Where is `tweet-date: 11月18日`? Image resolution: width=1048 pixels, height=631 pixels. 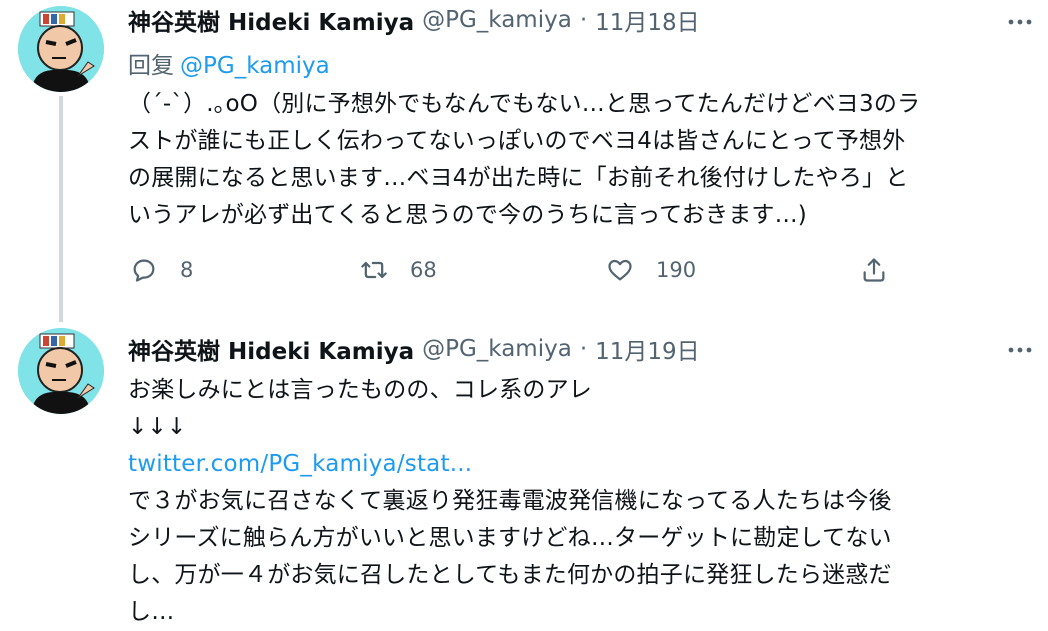
tweet-date: 11月18日 is located at coordinates (647, 20).